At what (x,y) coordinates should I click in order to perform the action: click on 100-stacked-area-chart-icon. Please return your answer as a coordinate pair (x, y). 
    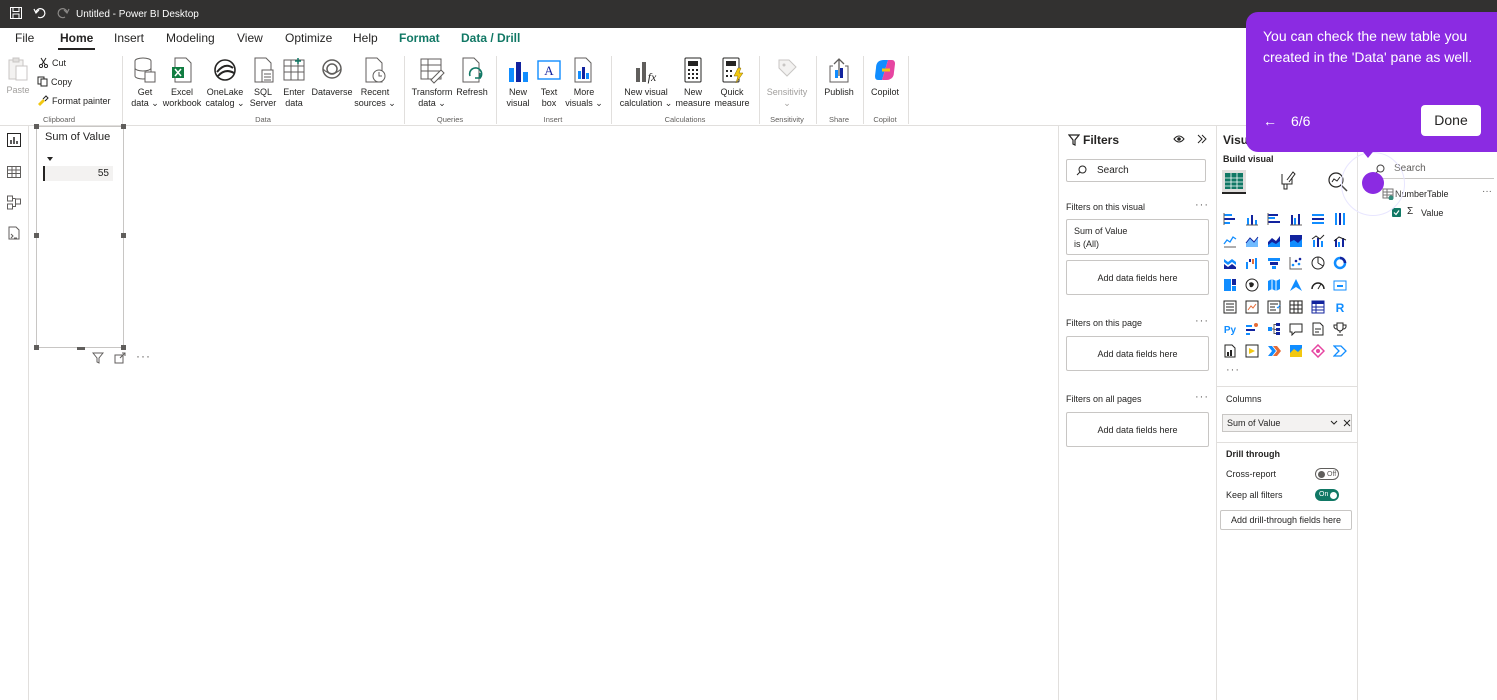
    Looking at the image, I should click on (1296, 241).